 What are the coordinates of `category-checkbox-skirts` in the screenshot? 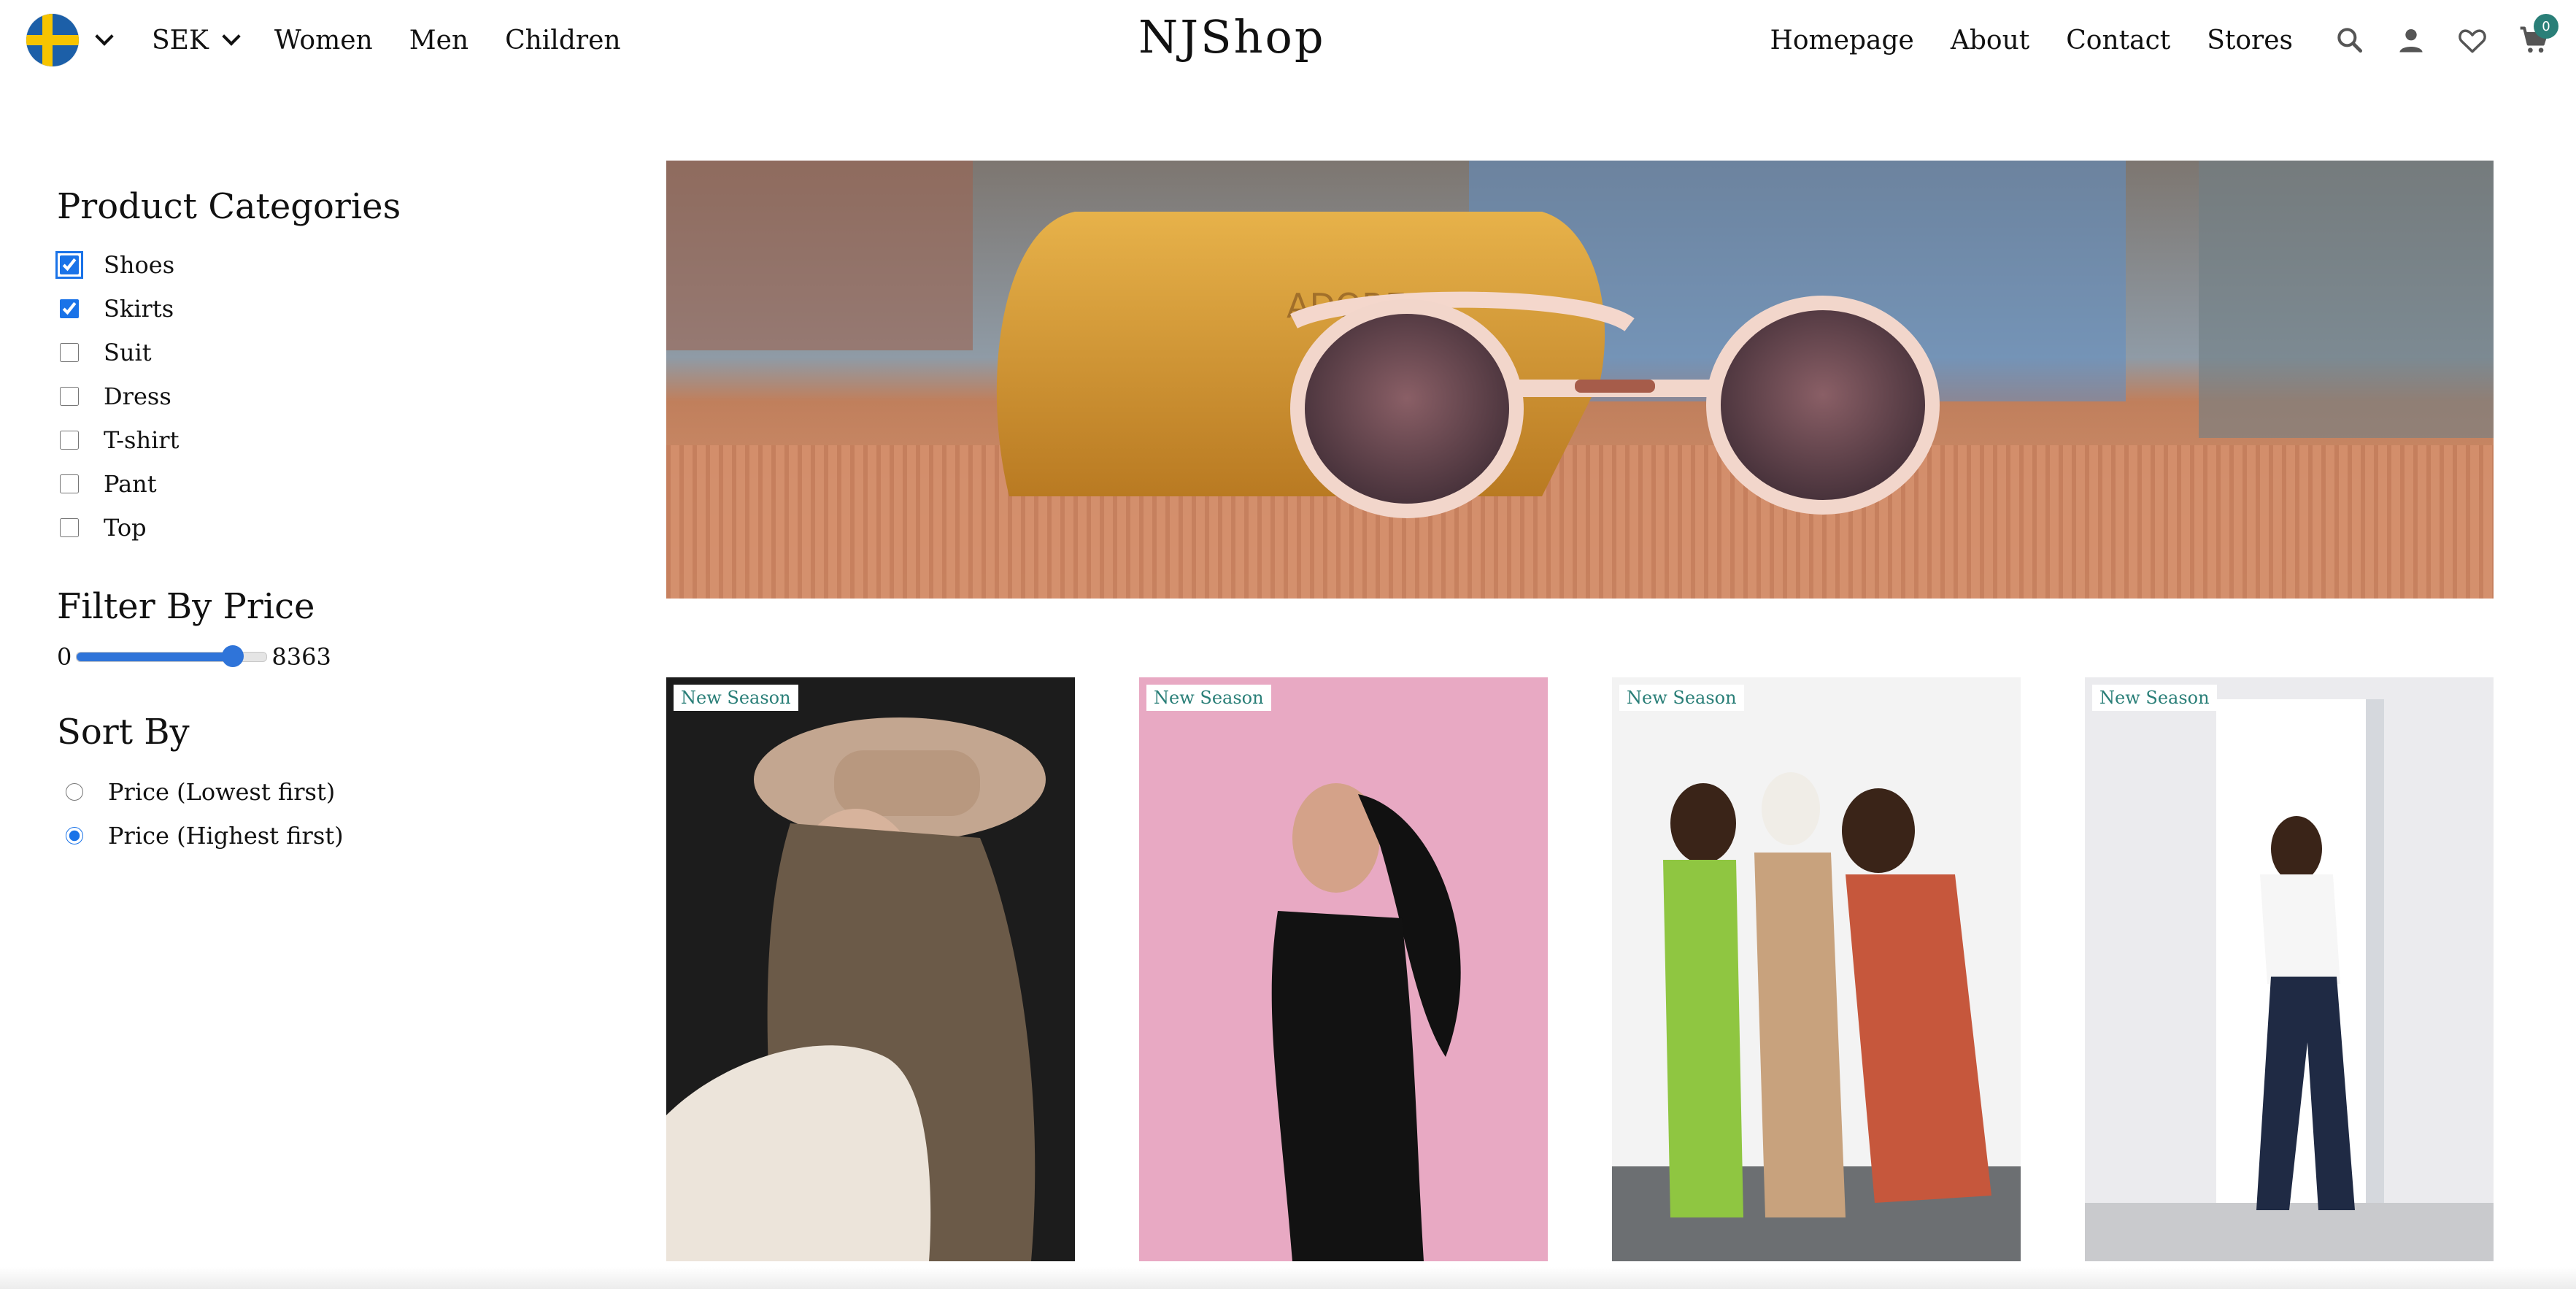 It's located at (69, 308).